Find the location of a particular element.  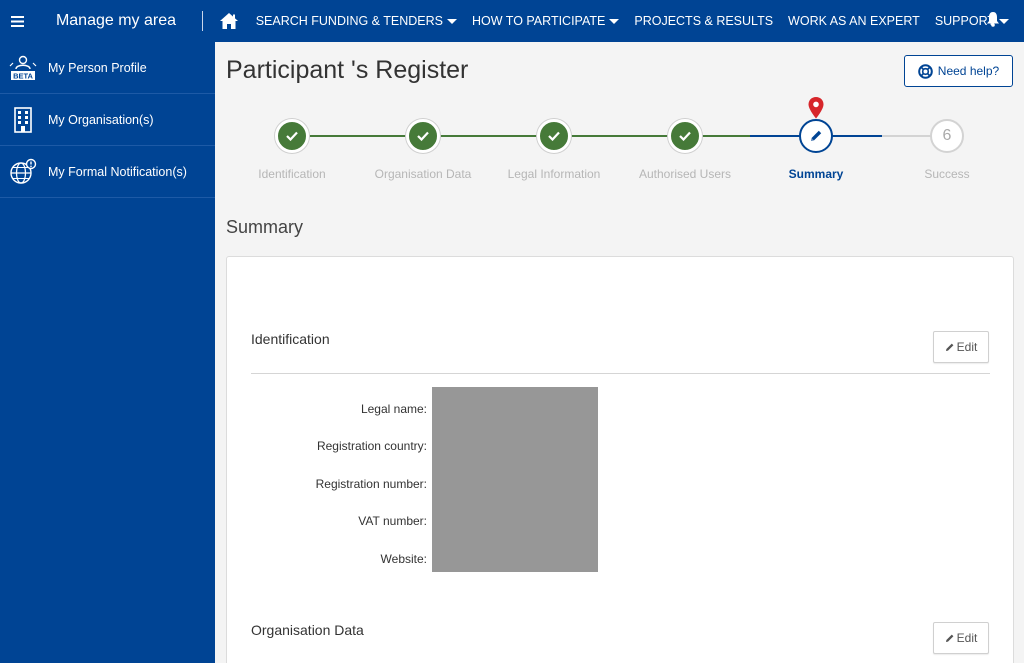

nav-search-funding: SEARCH FUNDING & TENDERS is located at coordinates (356, 21).